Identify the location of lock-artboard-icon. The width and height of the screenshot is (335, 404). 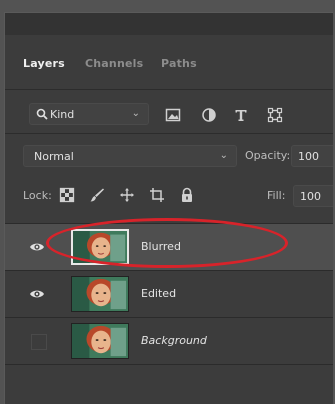
(157, 195).